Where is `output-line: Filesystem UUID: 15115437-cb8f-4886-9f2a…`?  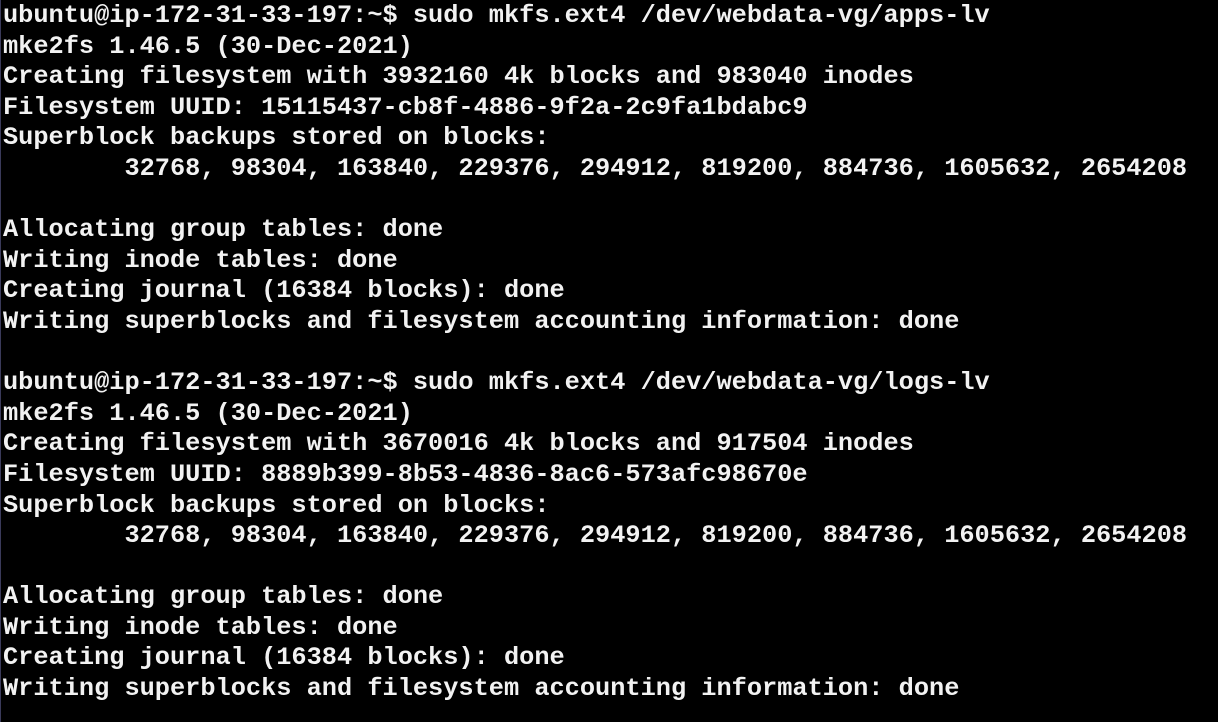 output-line: Filesystem UUID: 15115437-cb8f-4886-9f2a… is located at coordinates (405, 107).